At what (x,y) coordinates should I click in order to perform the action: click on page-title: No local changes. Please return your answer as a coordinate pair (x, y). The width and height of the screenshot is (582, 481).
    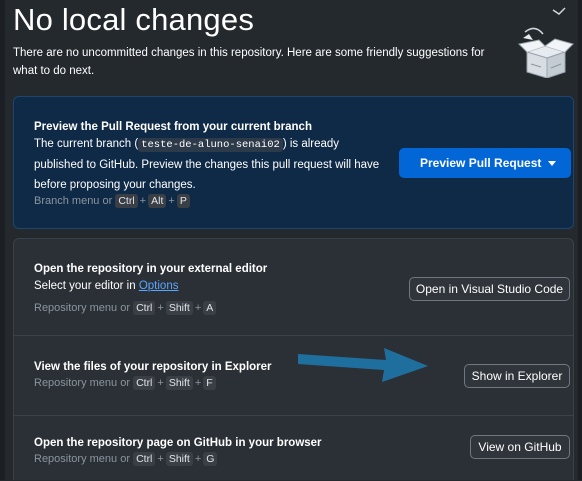
    Looking at the image, I should click on (134, 19).